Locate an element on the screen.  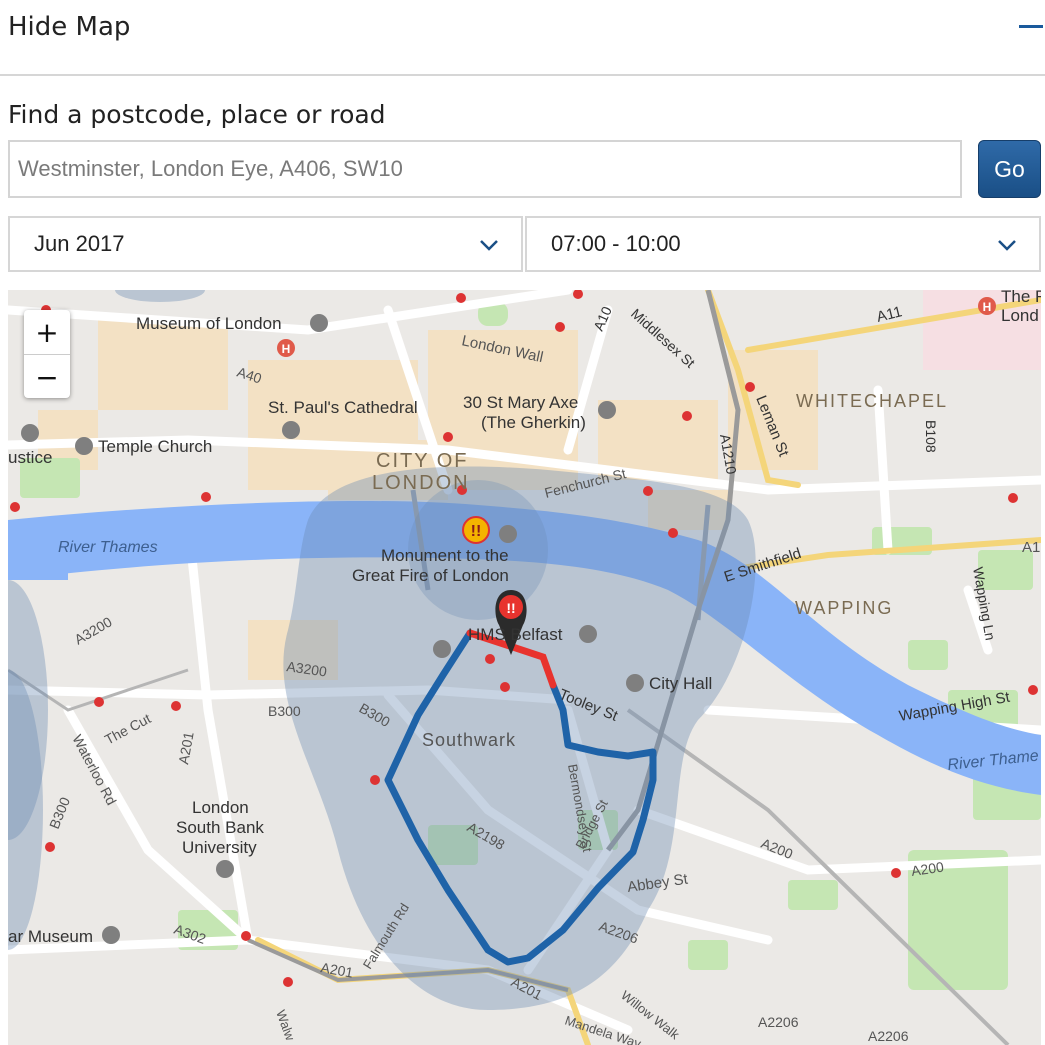
label-monument-2: Great Fire of London is located at coordinates (430, 575).